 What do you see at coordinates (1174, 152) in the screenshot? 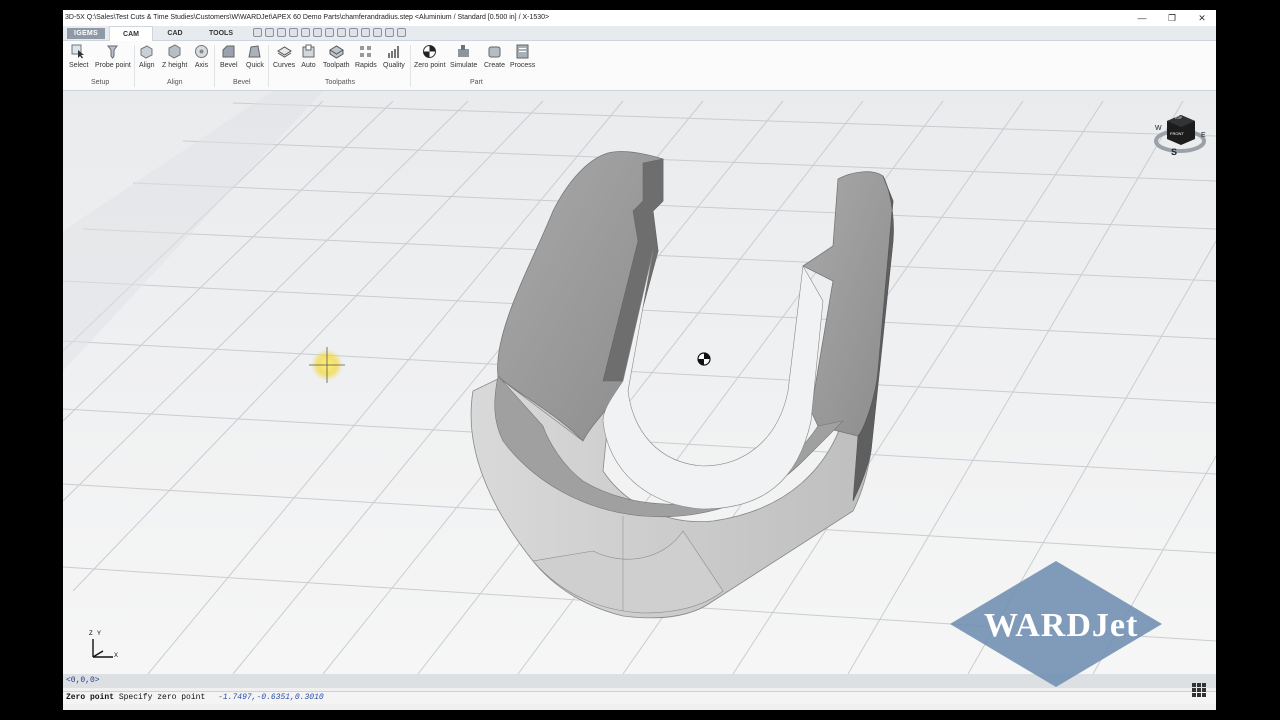
I see `view-cube-south-label: S` at bounding box center [1174, 152].